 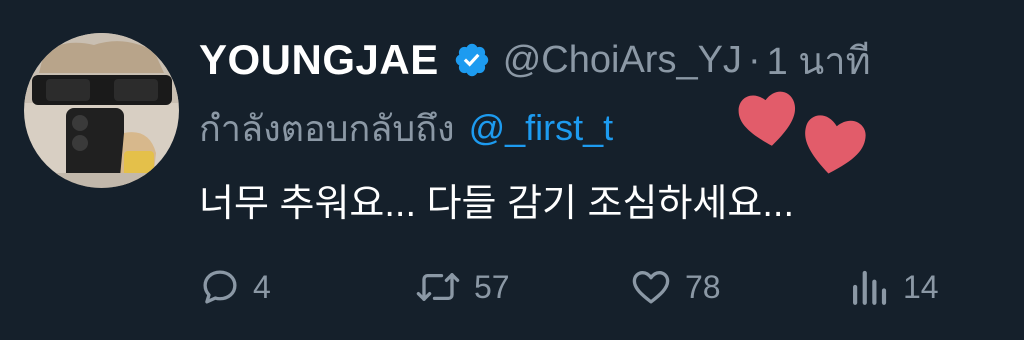 What do you see at coordinates (262, 286) in the screenshot?
I see `reply-count: 4` at bounding box center [262, 286].